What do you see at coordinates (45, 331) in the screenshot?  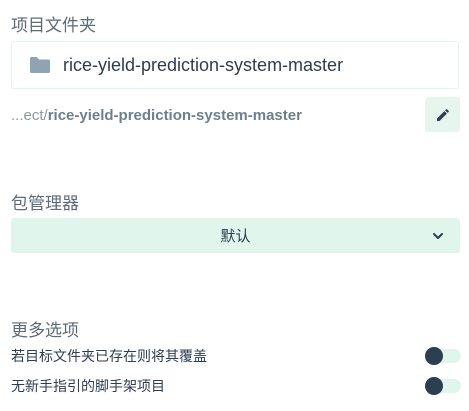 I see `more-options-label: 更多选项` at bounding box center [45, 331].